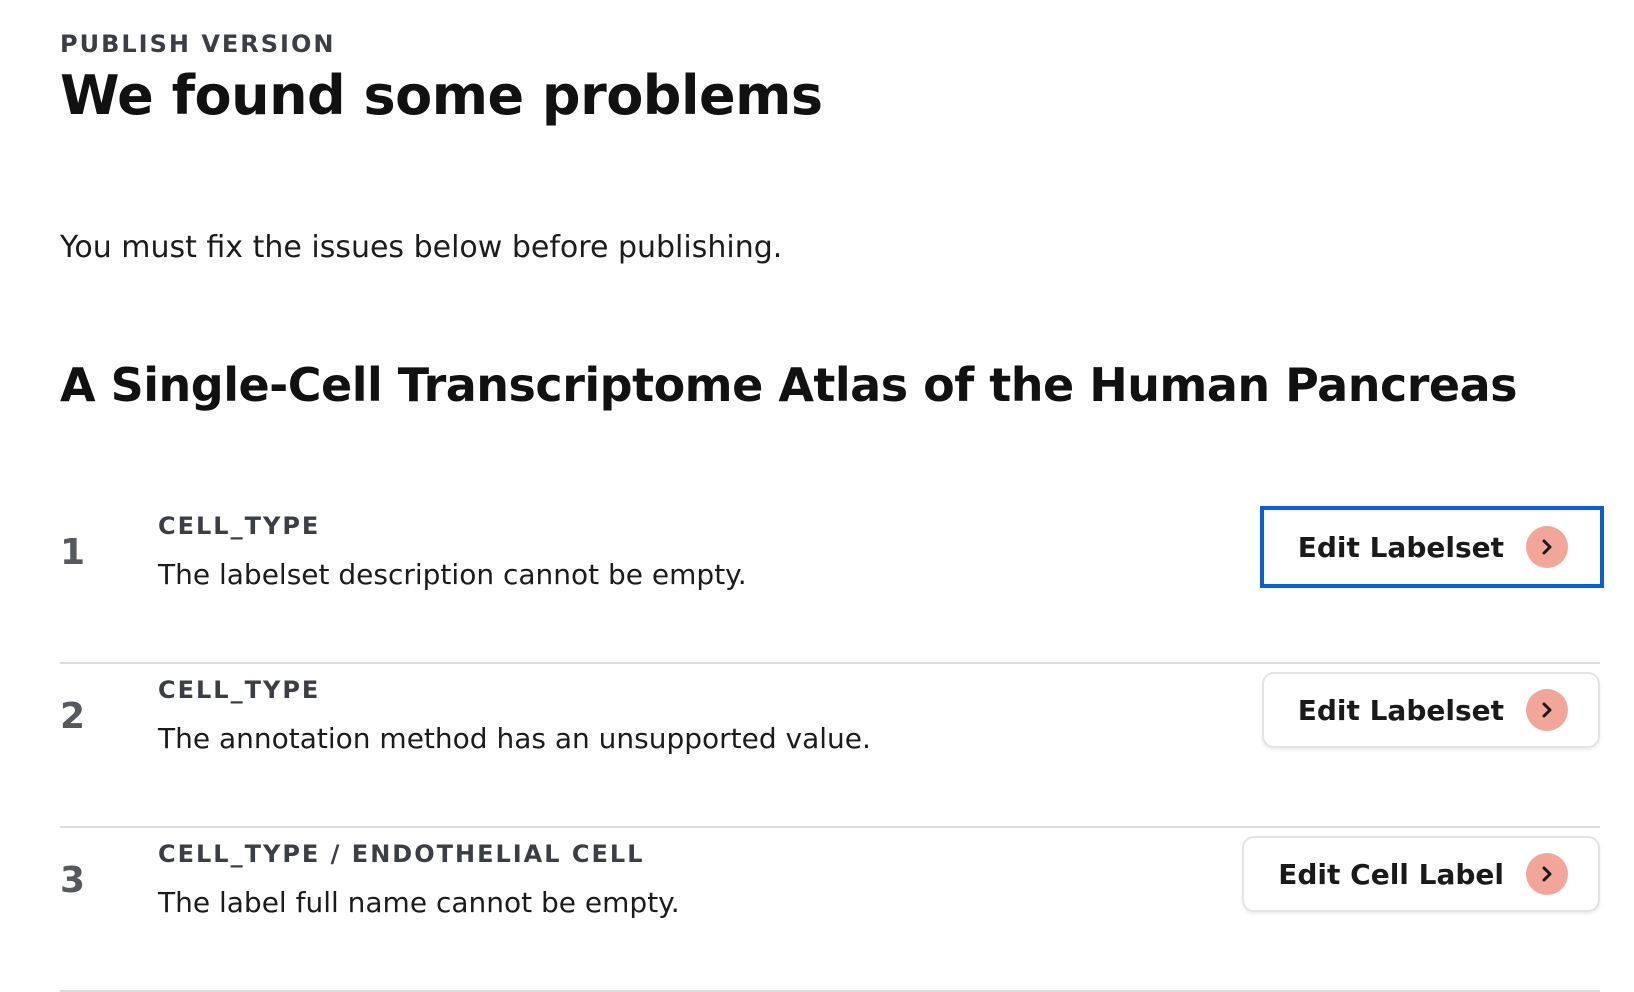  What do you see at coordinates (198, 44) in the screenshot?
I see `page-eyebrow: PUBLISH VERSION` at bounding box center [198, 44].